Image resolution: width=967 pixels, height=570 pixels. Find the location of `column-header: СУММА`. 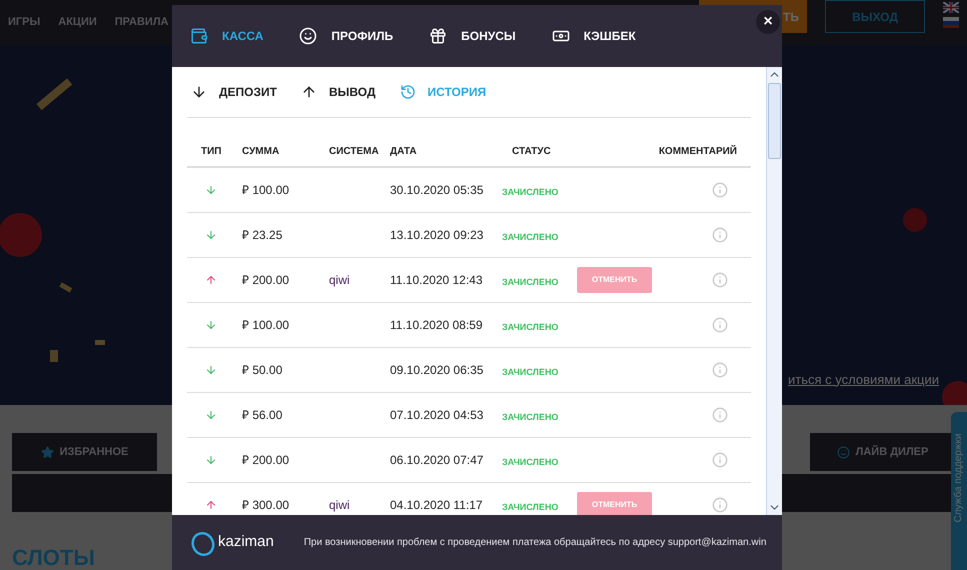

column-header: СУММА is located at coordinates (261, 152).